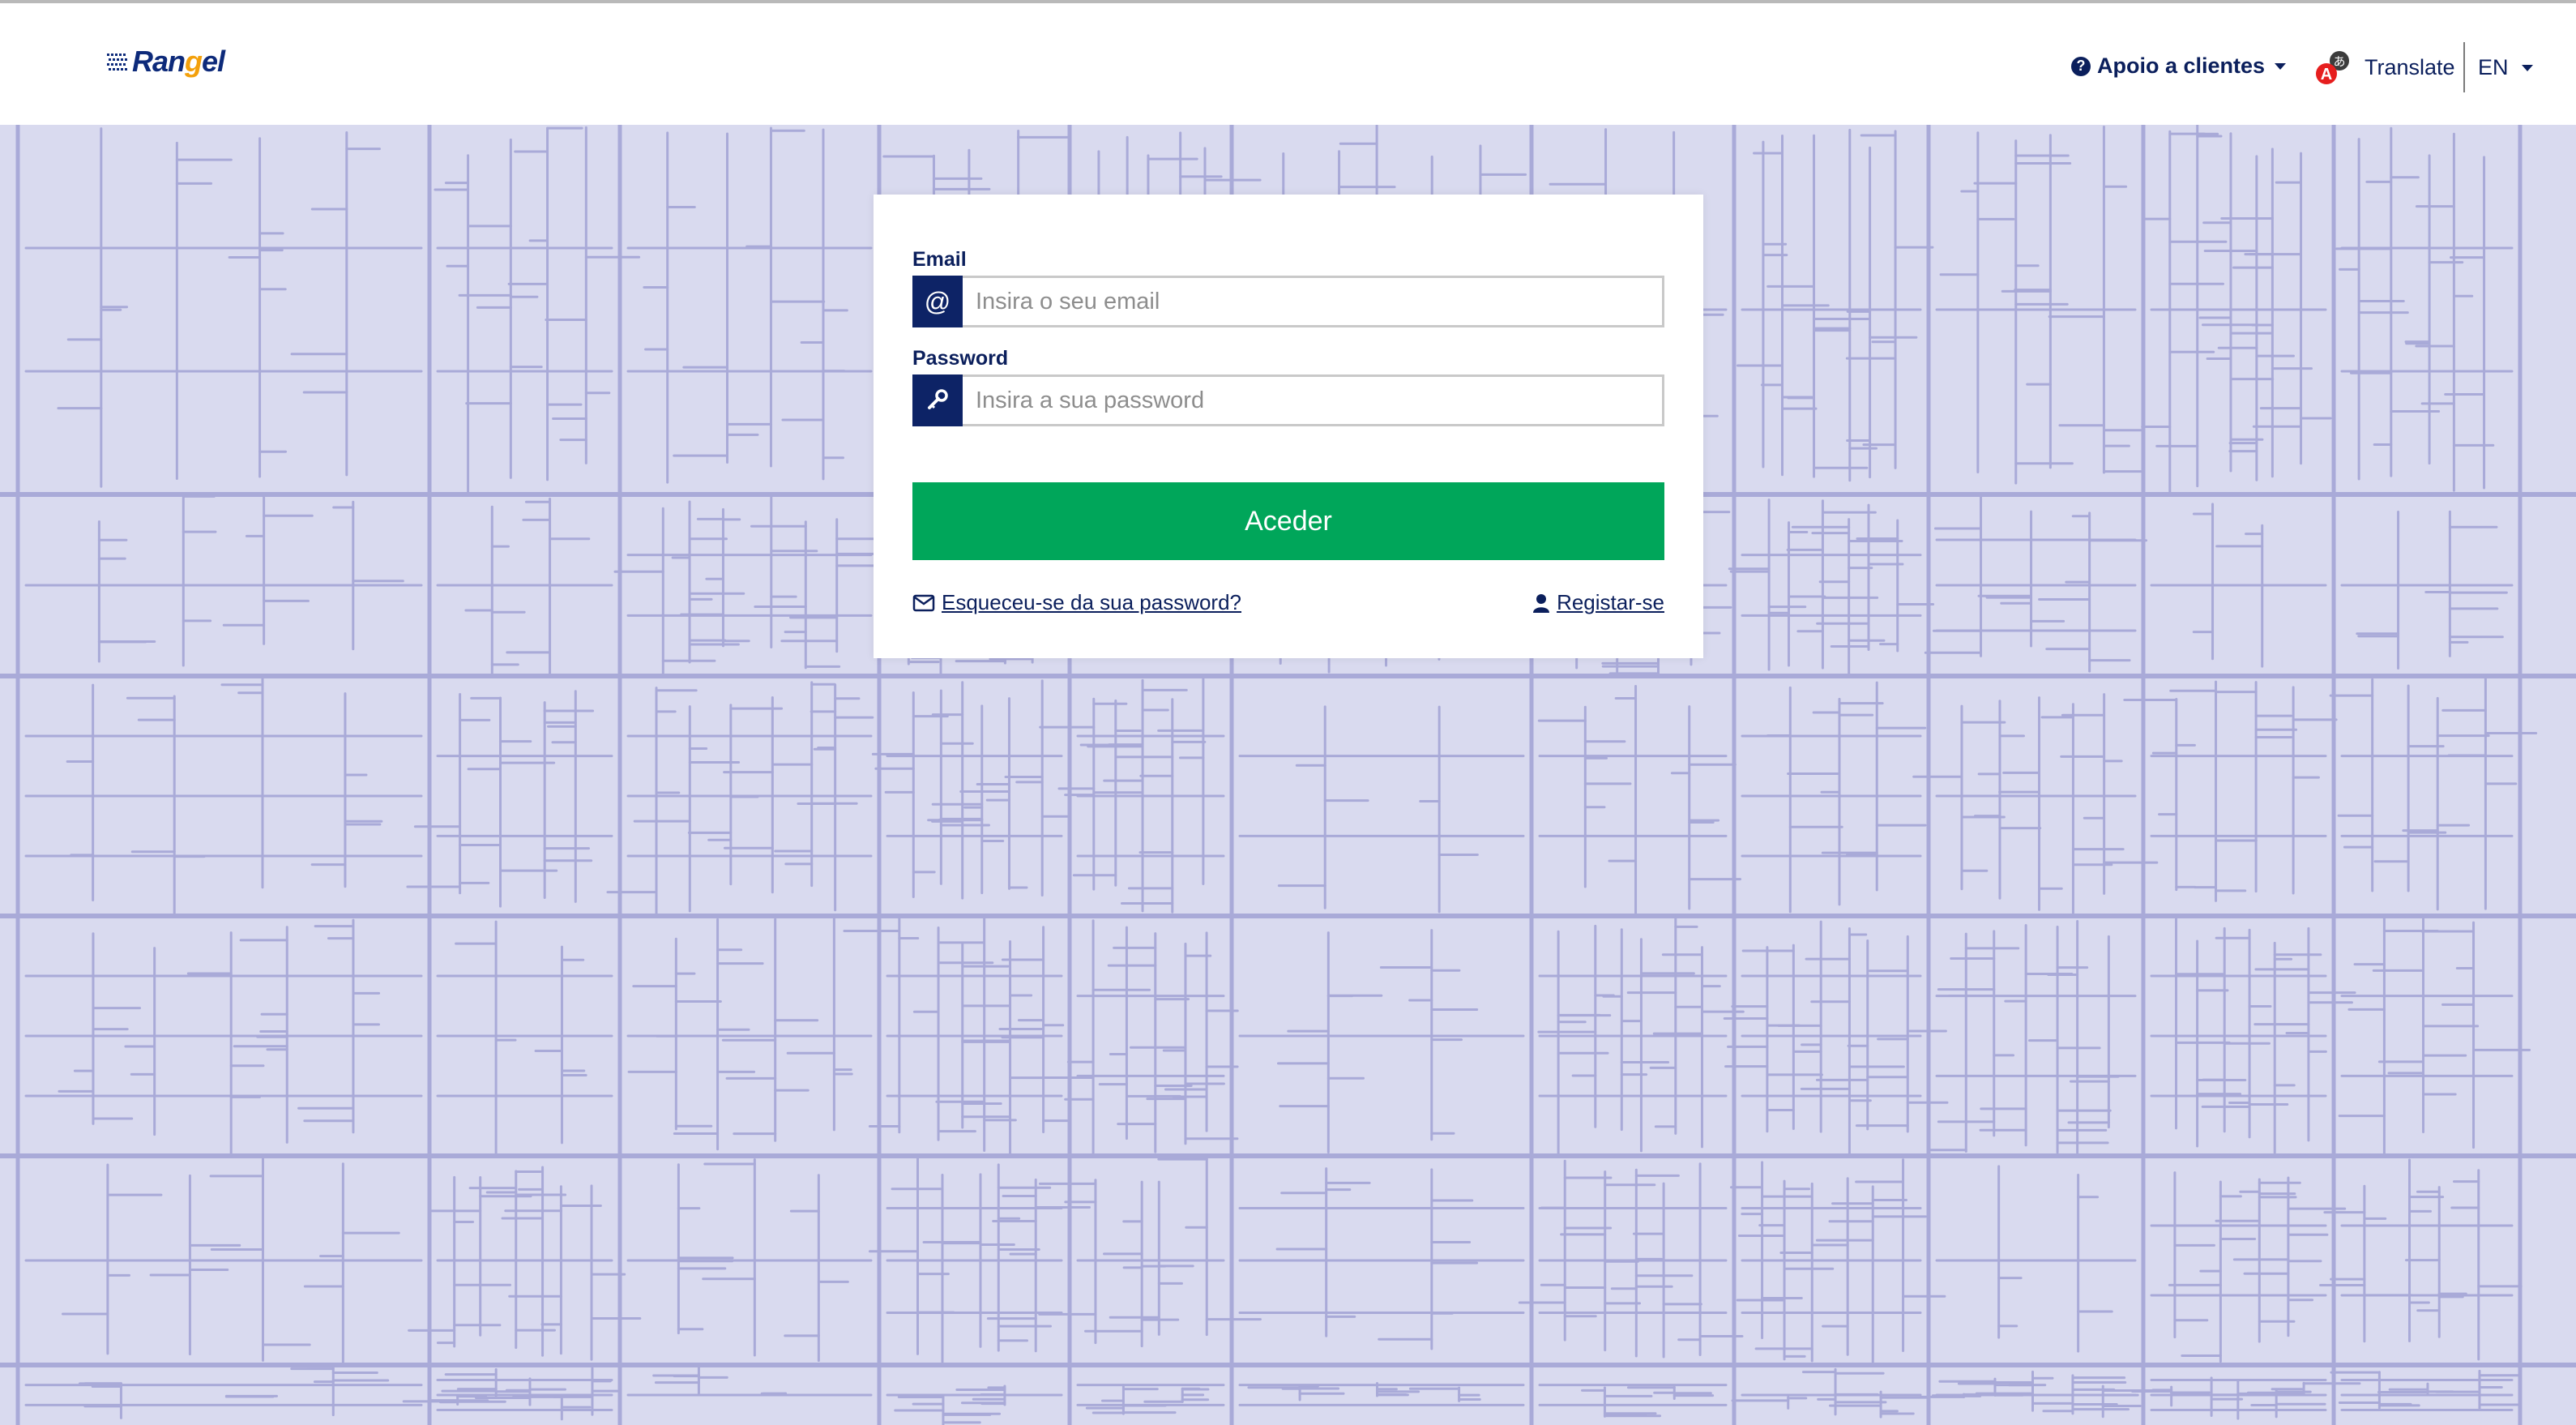 Image resolution: width=2576 pixels, height=1425 pixels. I want to click on login-submit-button: Aceder, so click(1288, 521).